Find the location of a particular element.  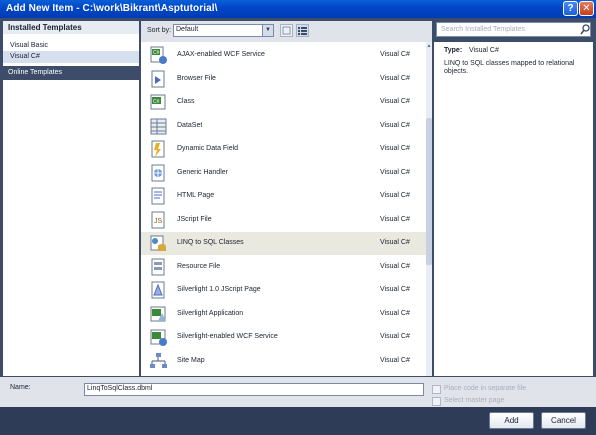

sort-by-value: Default is located at coordinates (187, 29).